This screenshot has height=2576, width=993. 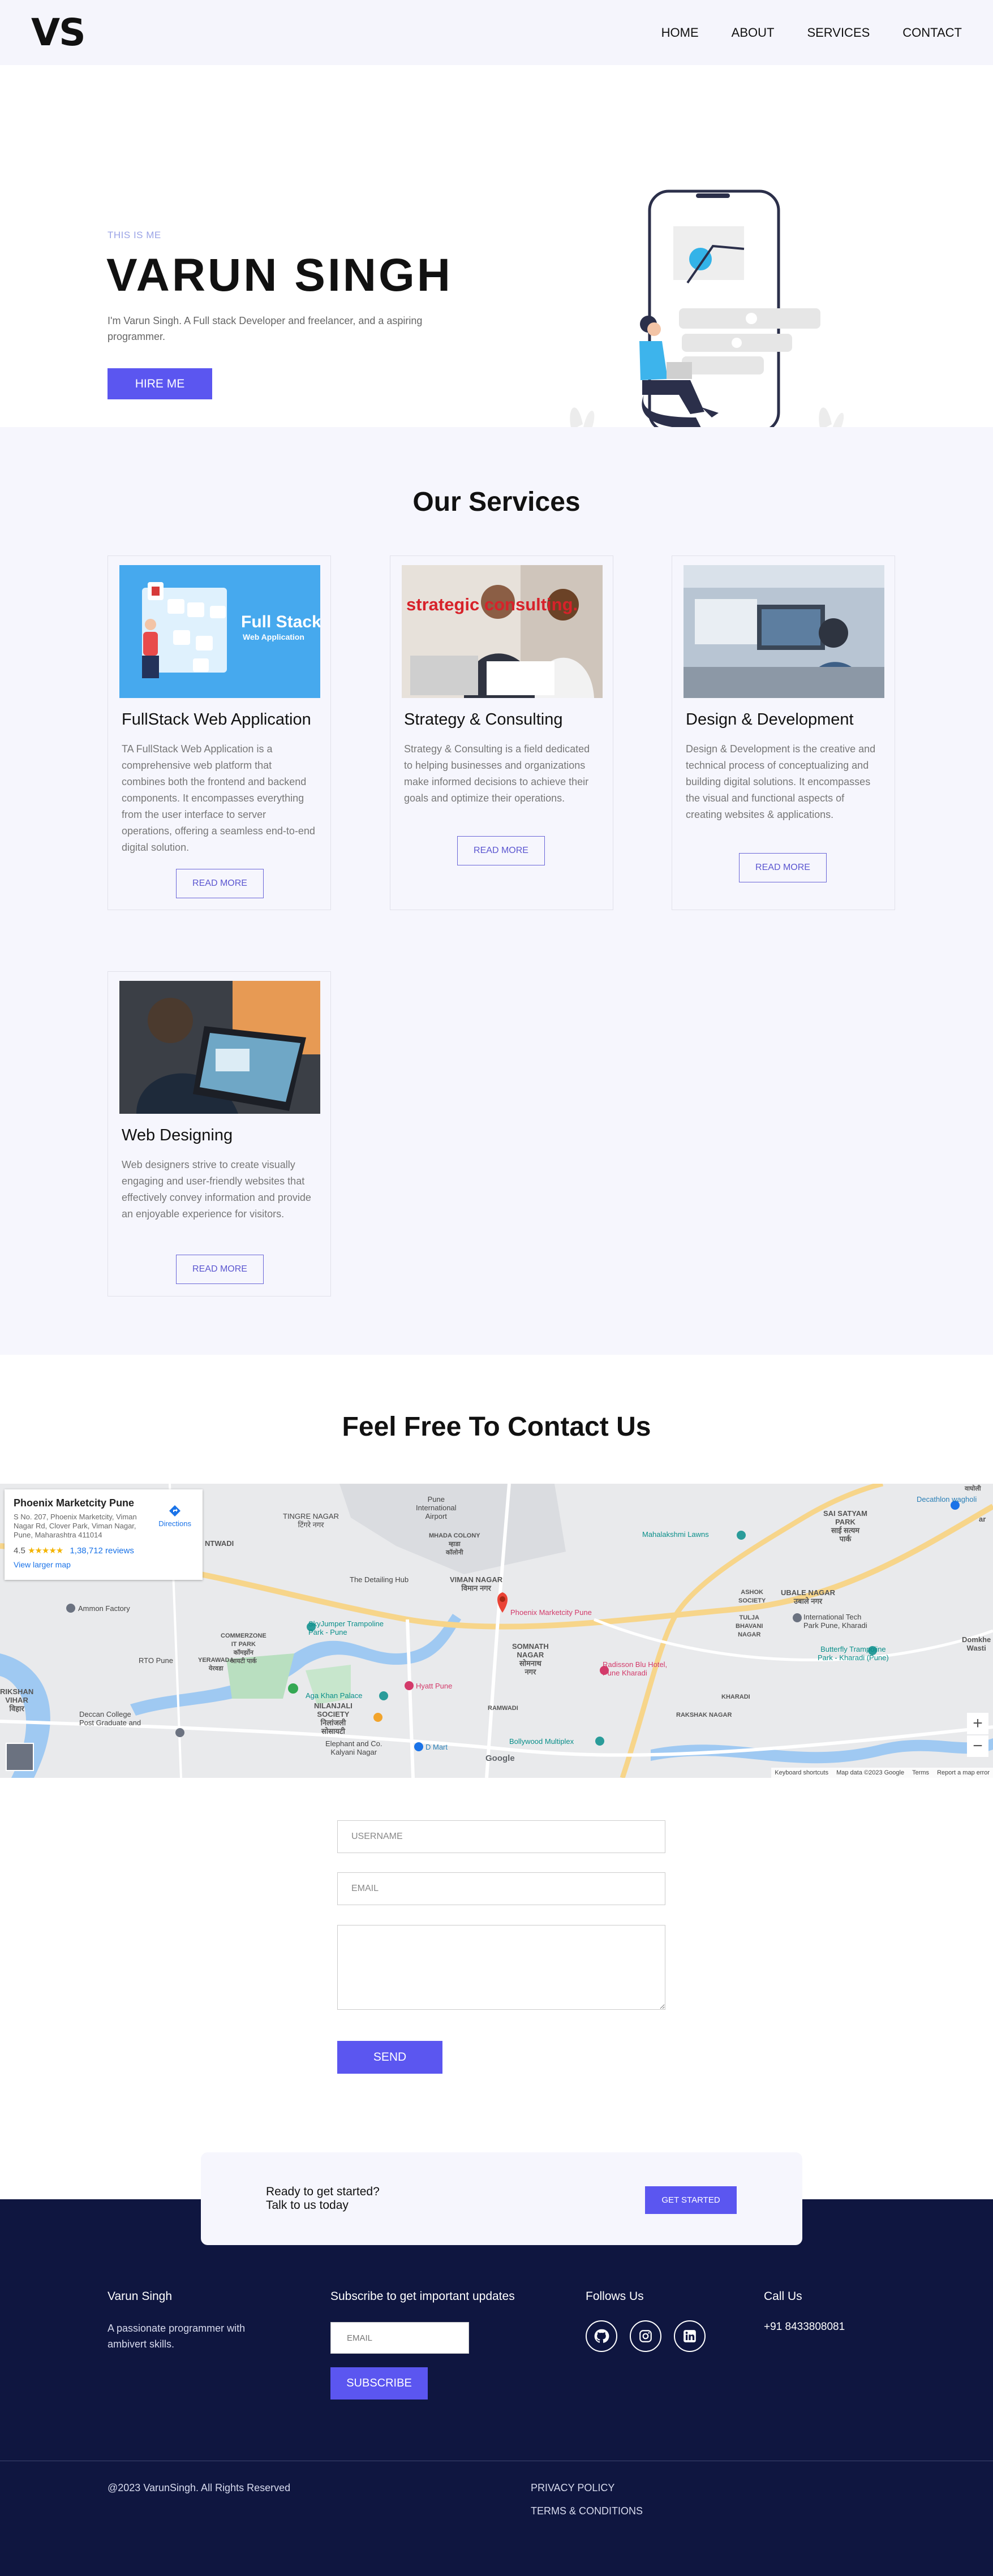 What do you see at coordinates (216, 719) in the screenshot?
I see `service-title: FullStack Web Application` at bounding box center [216, 719].